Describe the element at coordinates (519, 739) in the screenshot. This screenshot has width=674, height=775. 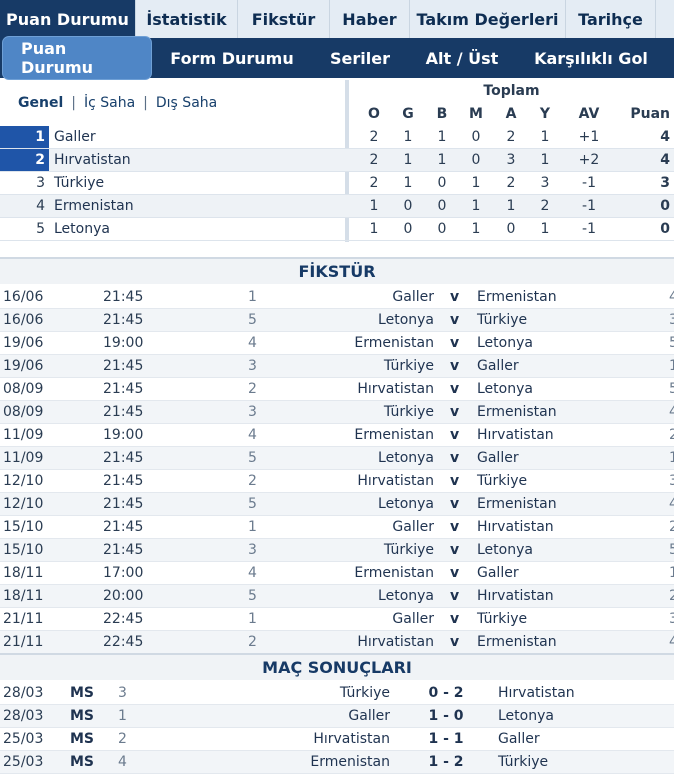
I see `result-away-team: Galler` at that location.